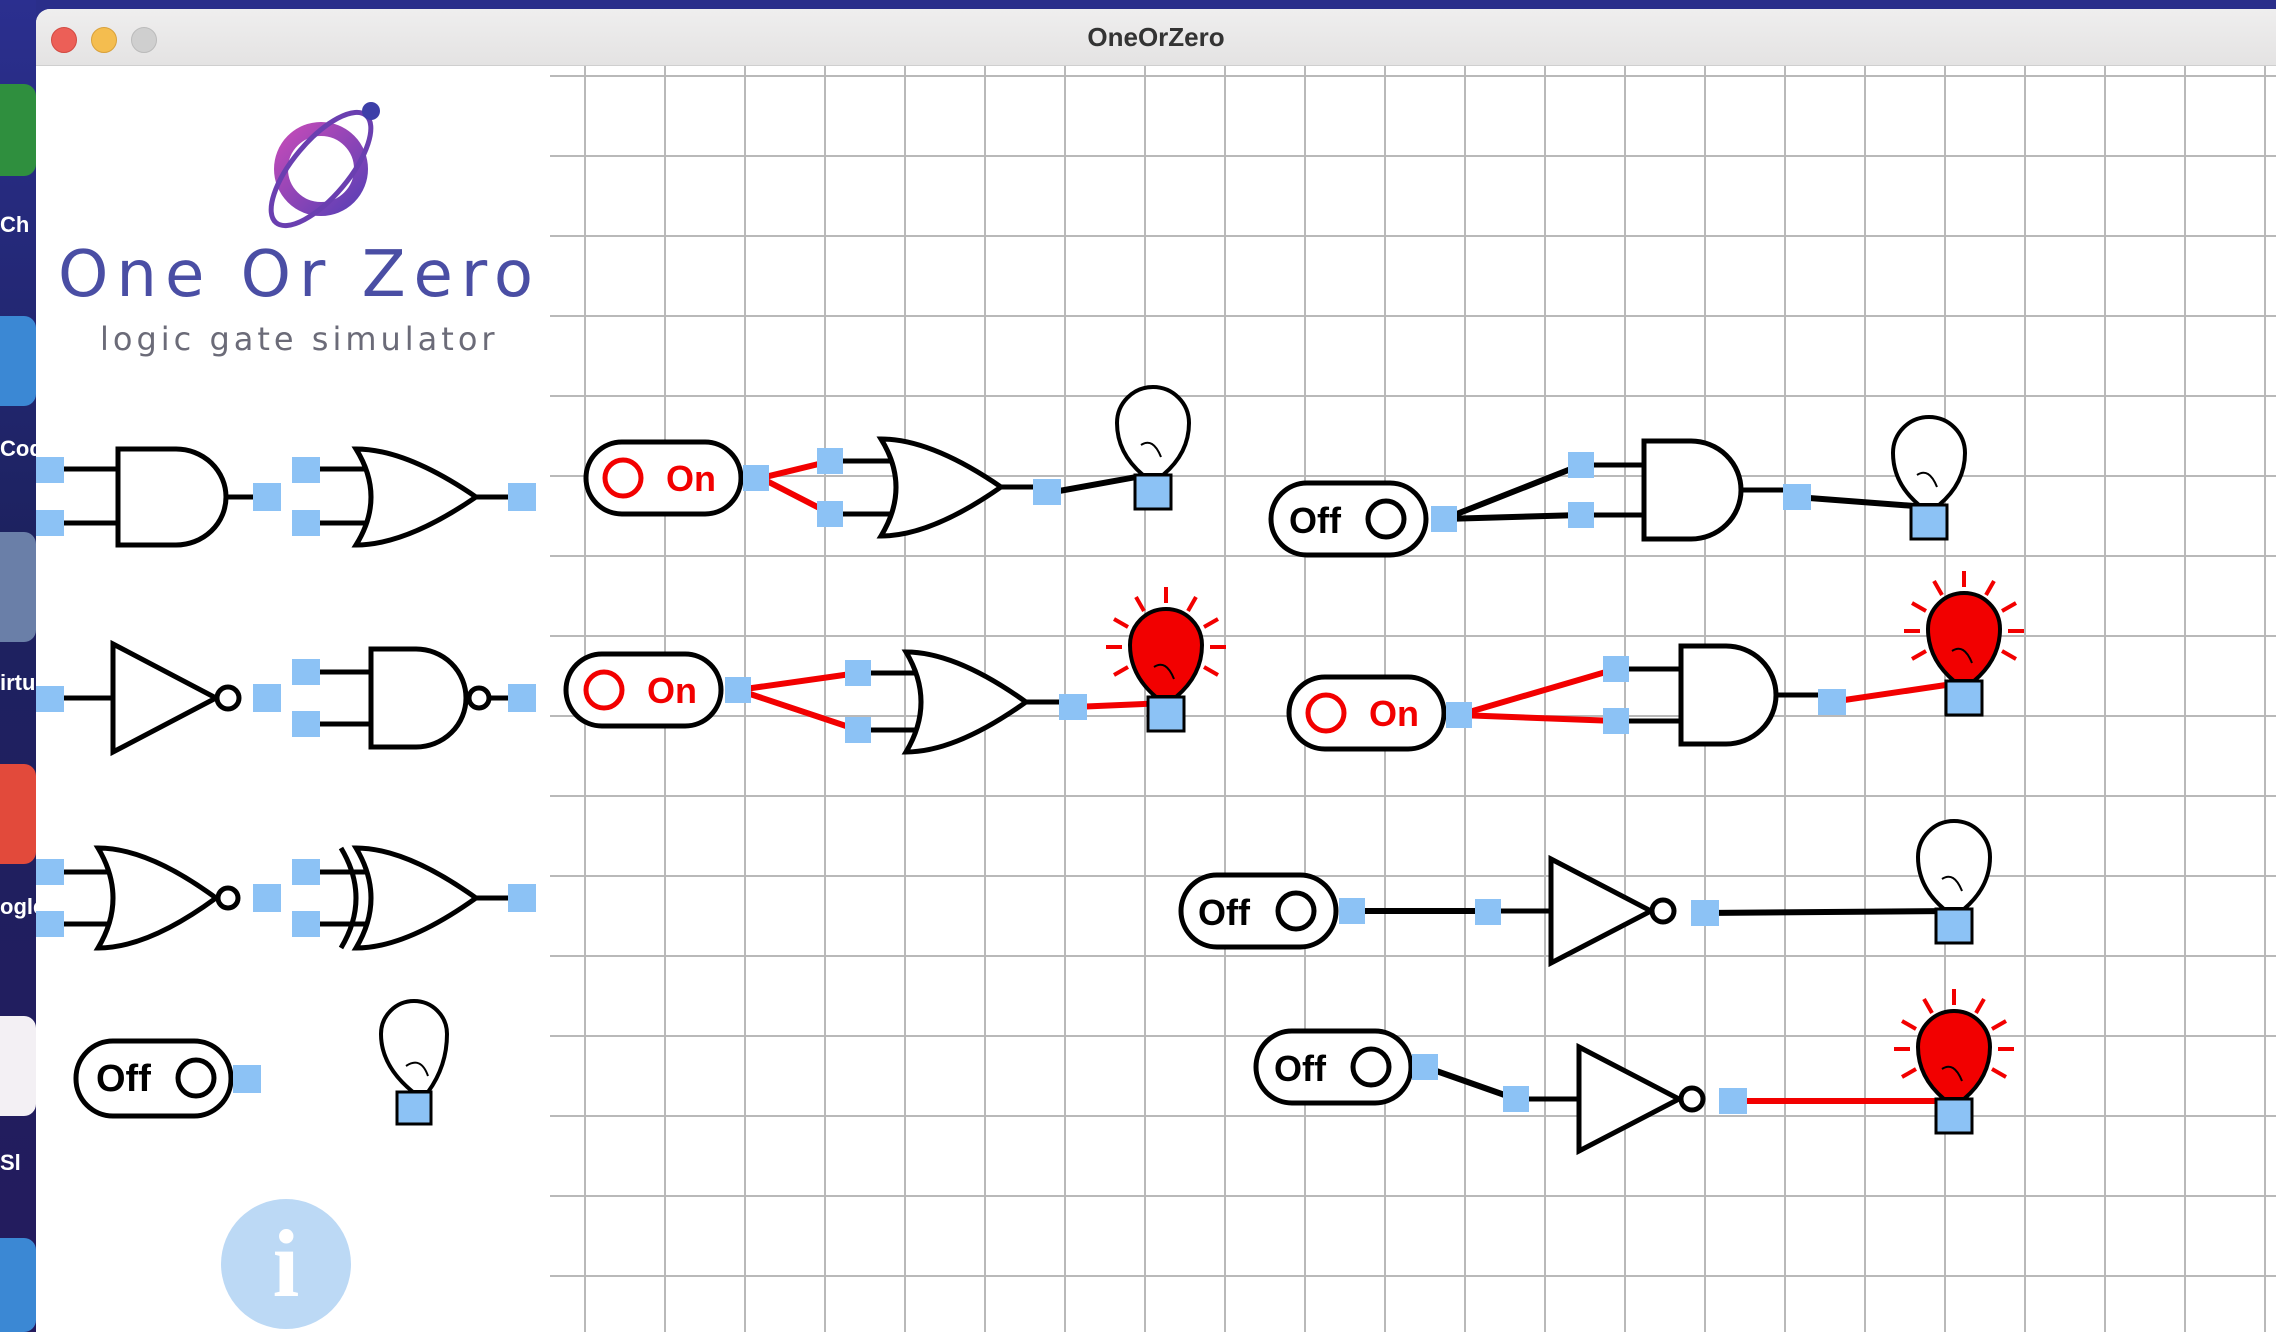  I want to click on slack-icon, so click(18, 1066).